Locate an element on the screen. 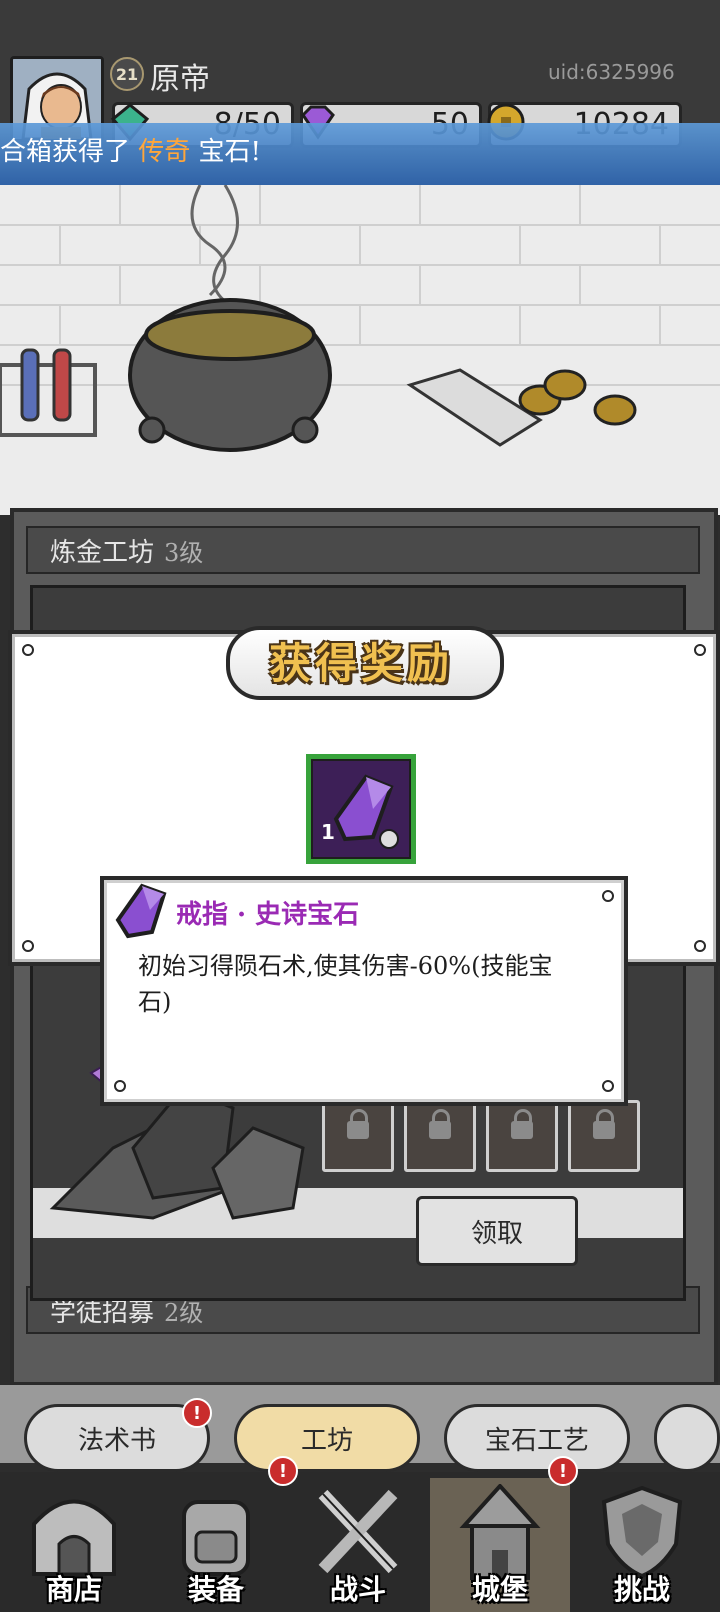 This screenshot has width=720, height=1612. nav-challenge: 挑战 is located at coordinates (642, 1545).